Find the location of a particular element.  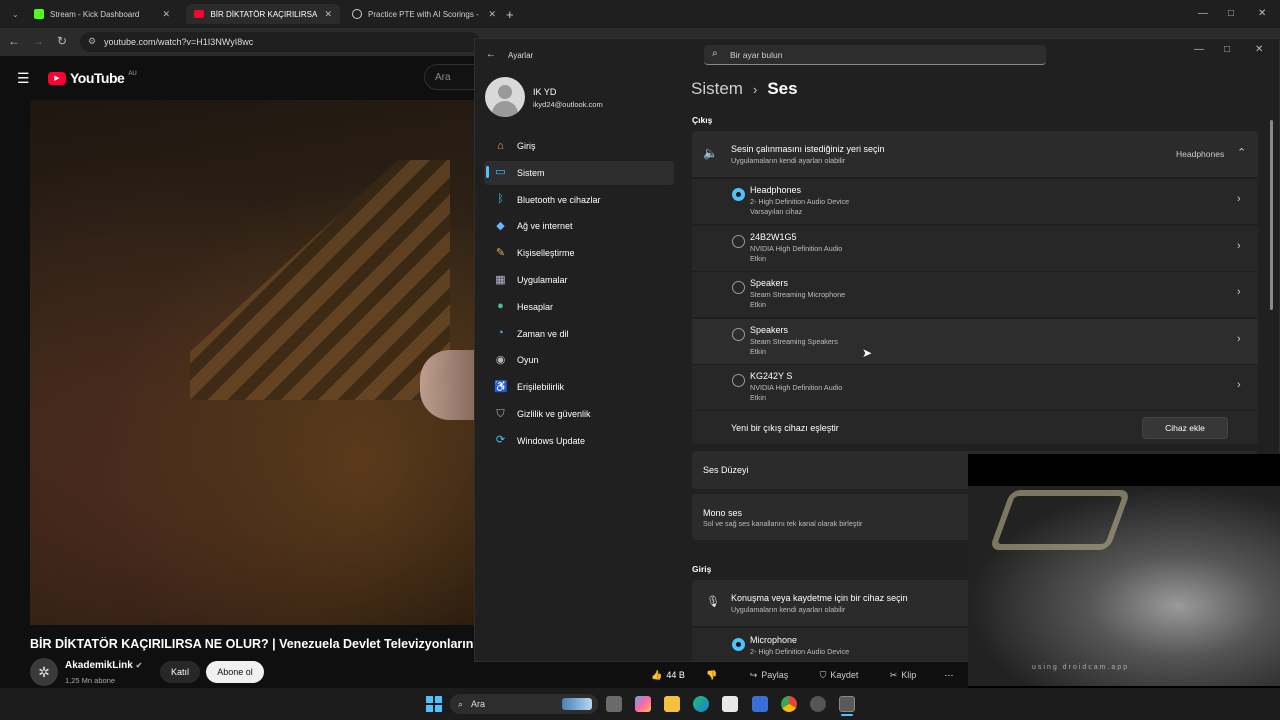

clip-button: ✂ Klip is located at coordinates (903, 675).